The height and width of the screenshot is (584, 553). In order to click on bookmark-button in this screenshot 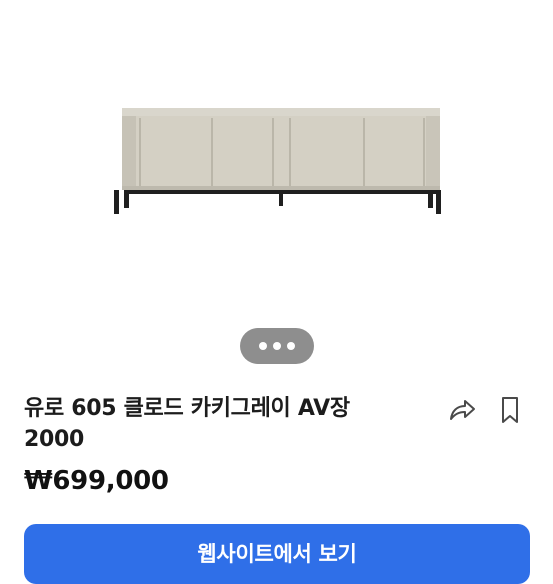, I will do `click(510, 410)`.